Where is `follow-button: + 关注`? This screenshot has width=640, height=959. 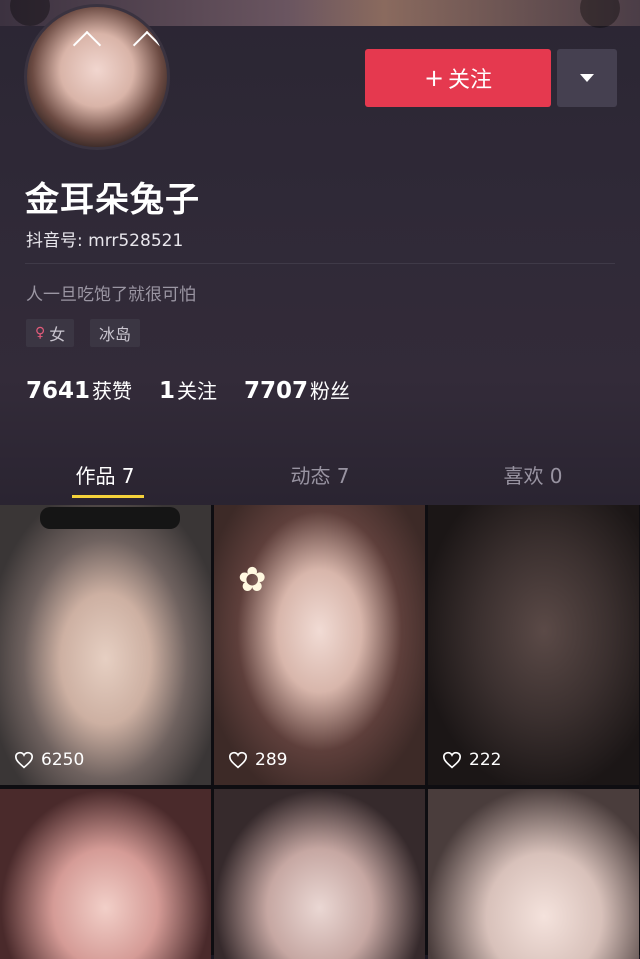
follow-button: + 关注 is located at coordinates (458, 78).